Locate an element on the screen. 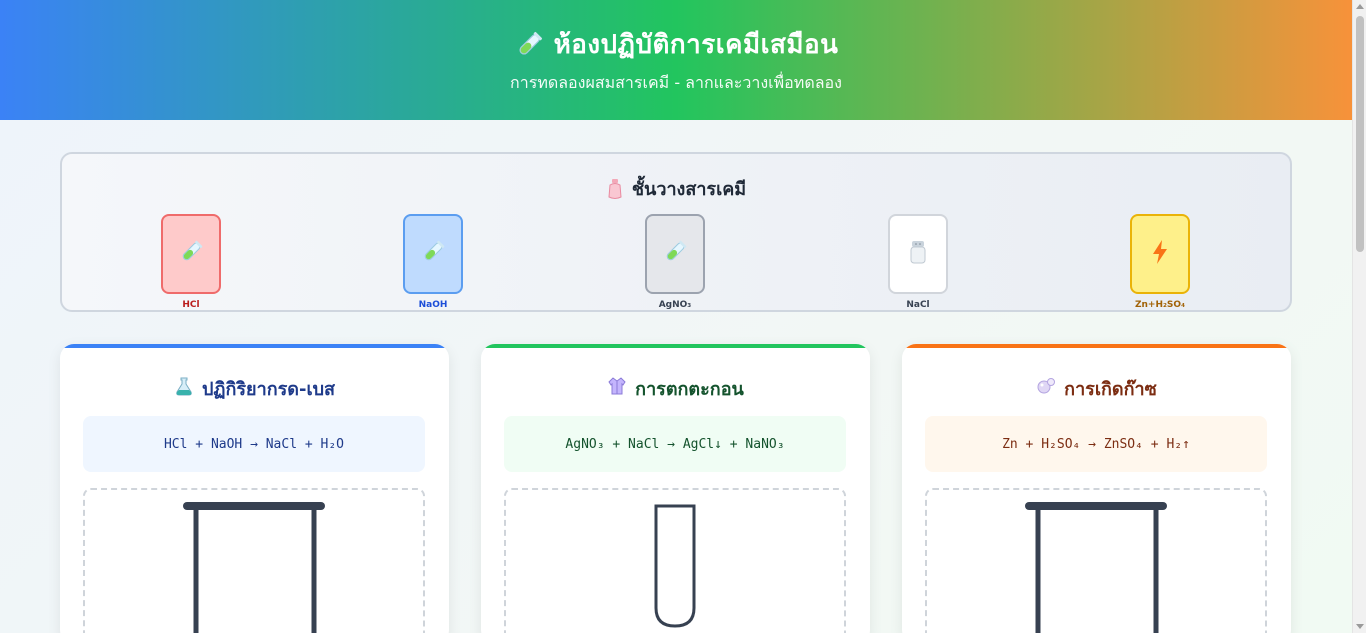  chemical-label: NaOH is located at coordinates (433, 305).